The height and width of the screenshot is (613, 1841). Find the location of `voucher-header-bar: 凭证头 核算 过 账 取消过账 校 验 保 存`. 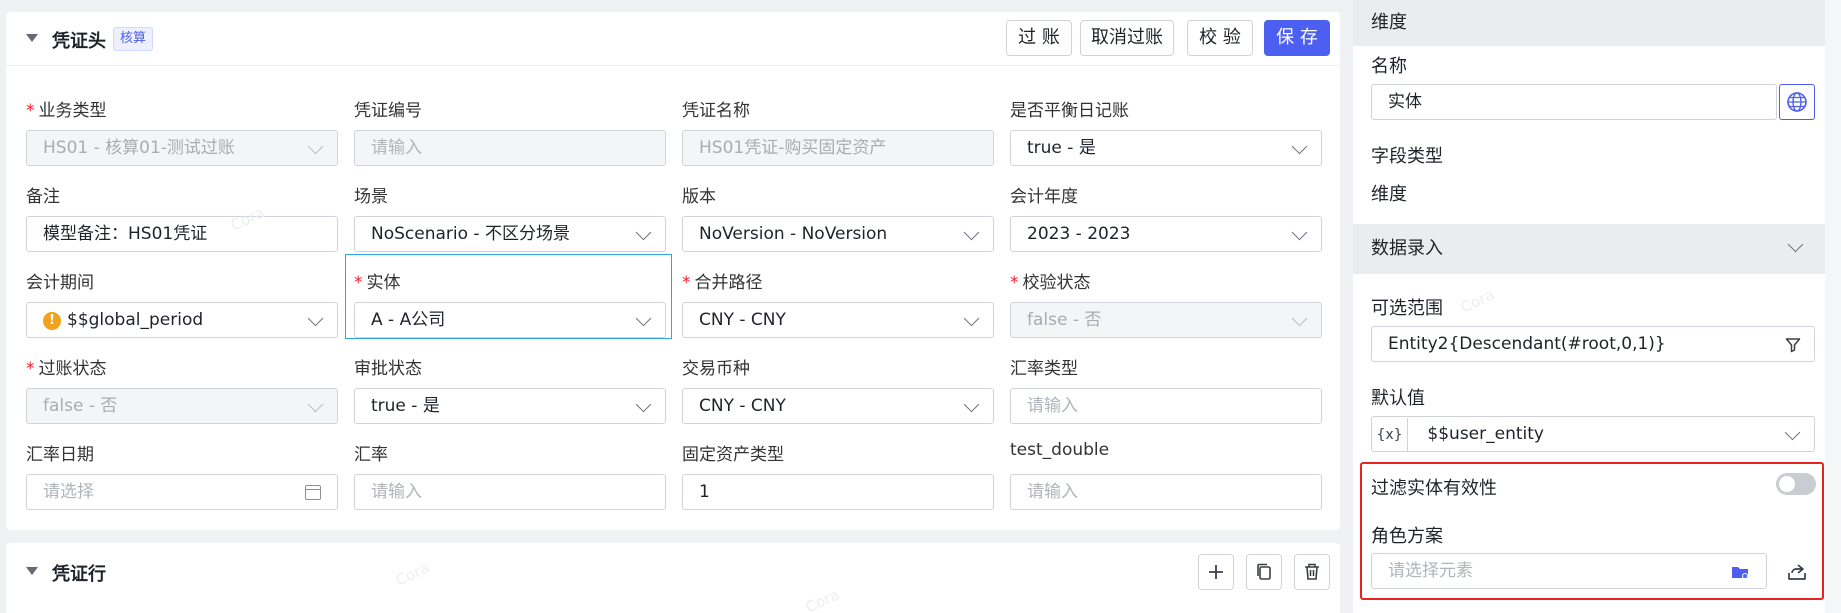

voucher-header-bar: 凭证头 核算 过 账 取消过账 校 验 保 存 is located at coordinates (673, 39).